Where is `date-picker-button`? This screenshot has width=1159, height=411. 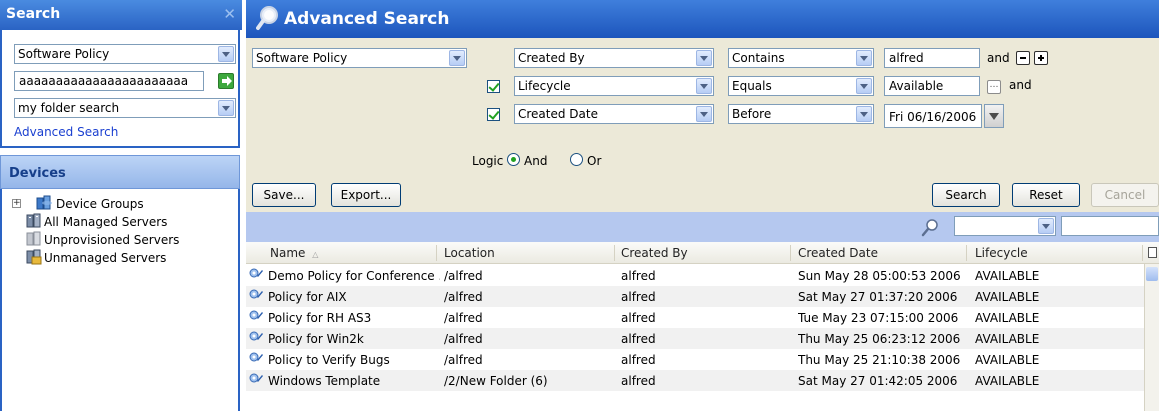 date-picker-button is located at coordinates (994, 116).